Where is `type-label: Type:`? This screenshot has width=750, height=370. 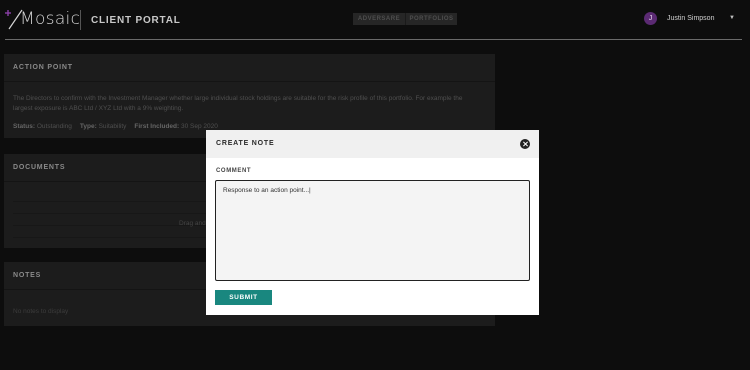 type-label: Type: is located at coordinates (88, 126).